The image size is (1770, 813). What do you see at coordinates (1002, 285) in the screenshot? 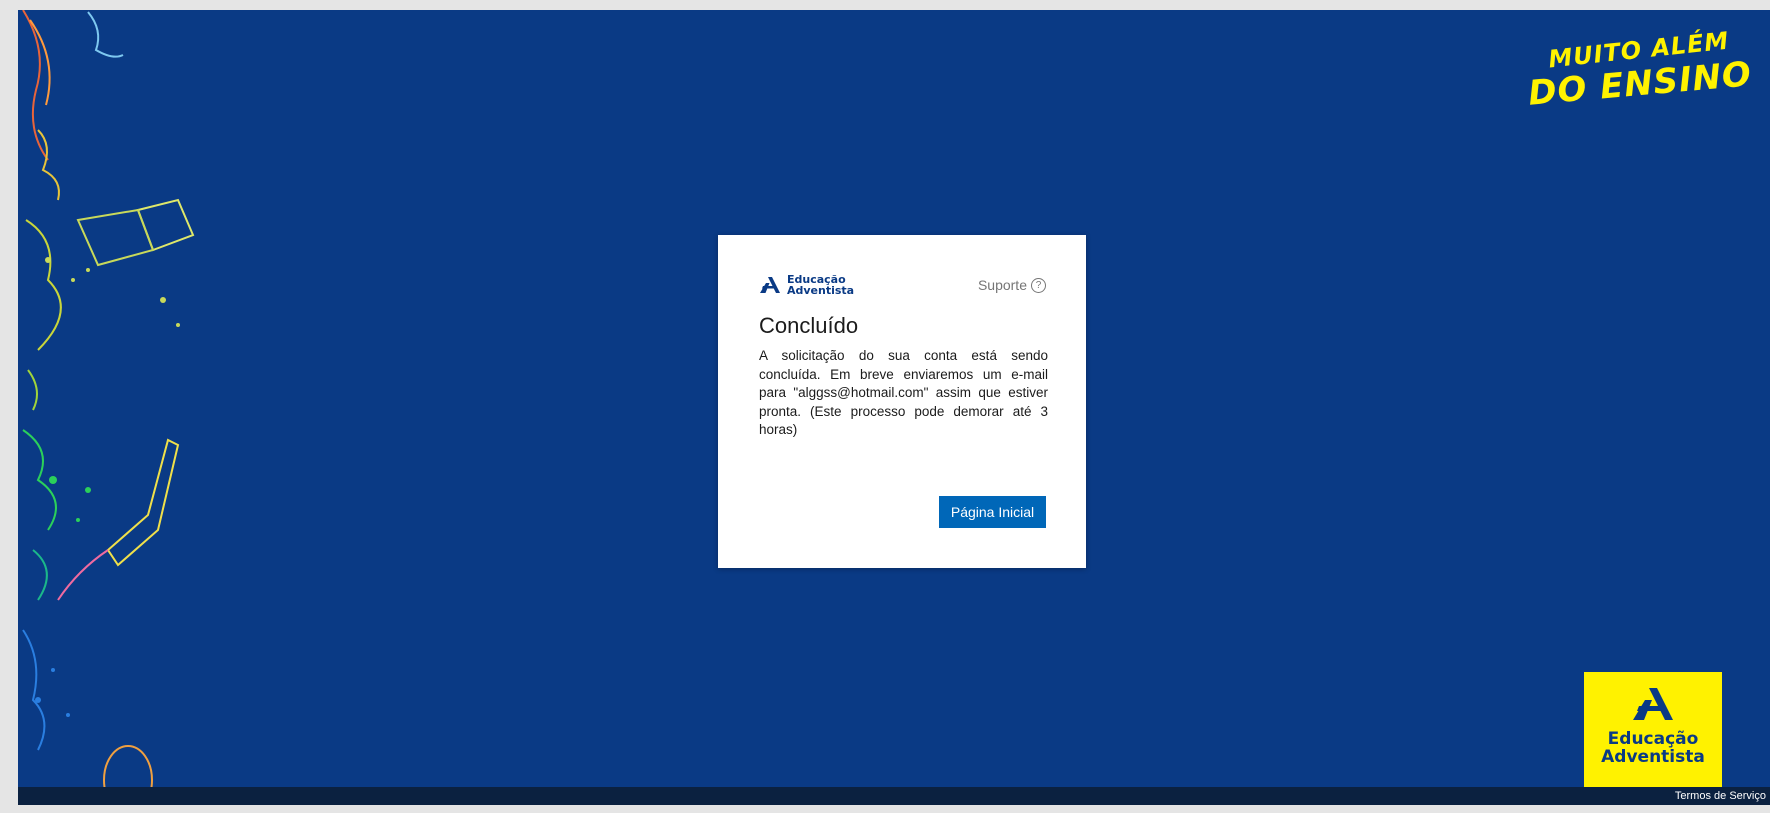
I see `support-label: Suporte` at bounding box center [1002, 285].